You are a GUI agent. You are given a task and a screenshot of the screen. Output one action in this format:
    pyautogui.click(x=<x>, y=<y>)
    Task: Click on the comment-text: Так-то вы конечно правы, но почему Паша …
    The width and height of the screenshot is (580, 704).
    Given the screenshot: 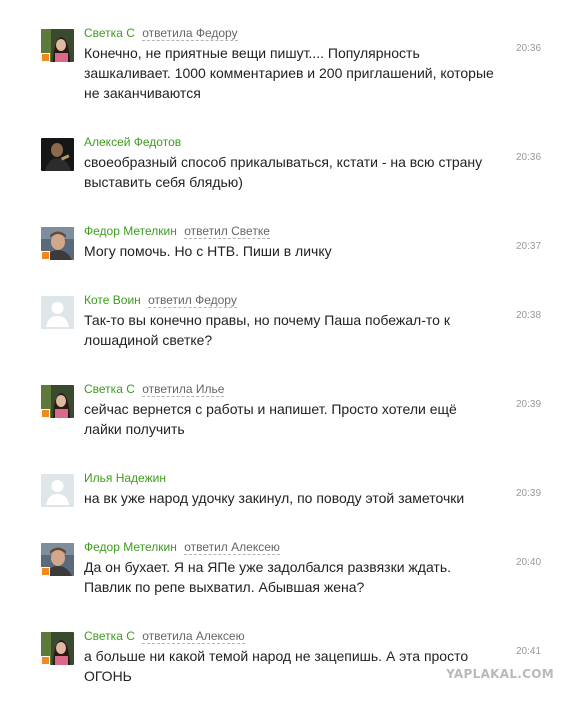 What is the action you would take?
    pyautogui.click(x=267, y=330)
    